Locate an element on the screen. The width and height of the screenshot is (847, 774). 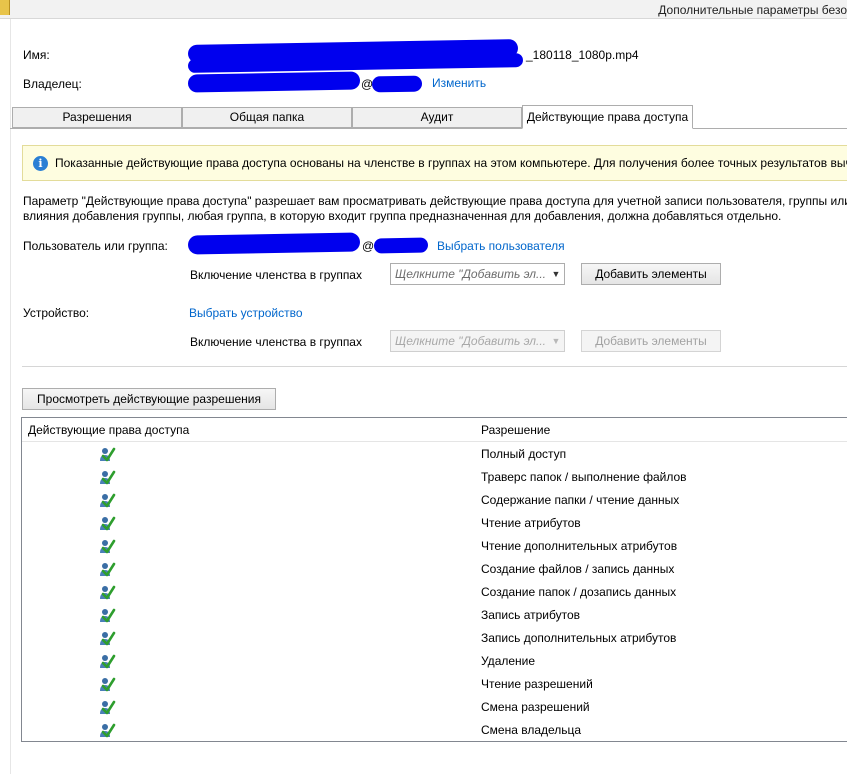
table-row: Содержание папки / чтение данных is located at coordinates (434, 500).